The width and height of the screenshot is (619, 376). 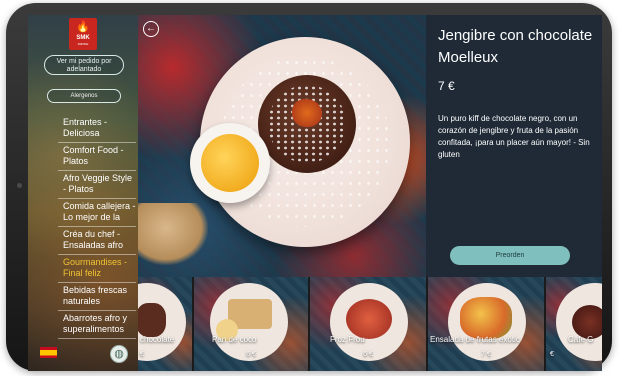 I want to click on sidebar-item-abarrotes: Abarrotes afro y superalimentos, so click(x=97, y=325).